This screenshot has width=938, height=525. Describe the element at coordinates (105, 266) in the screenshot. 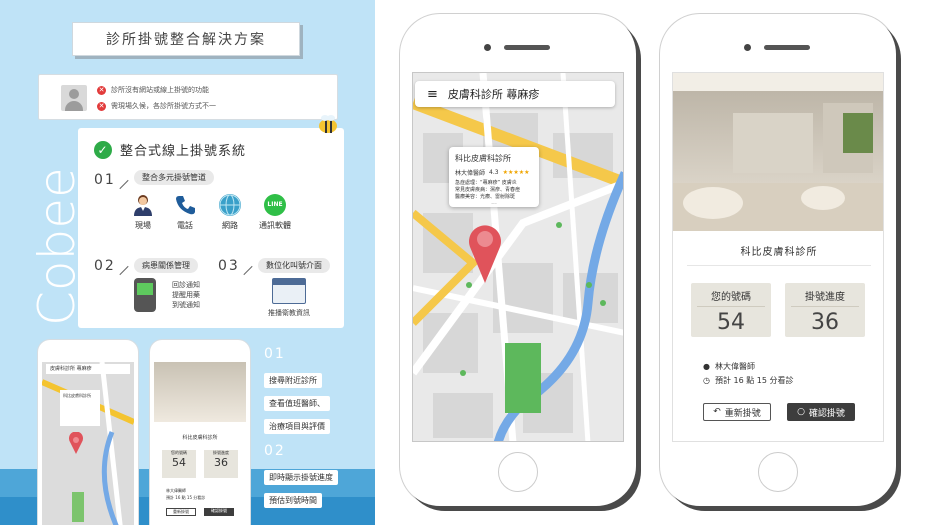

I see `section-number: 02` at that location.